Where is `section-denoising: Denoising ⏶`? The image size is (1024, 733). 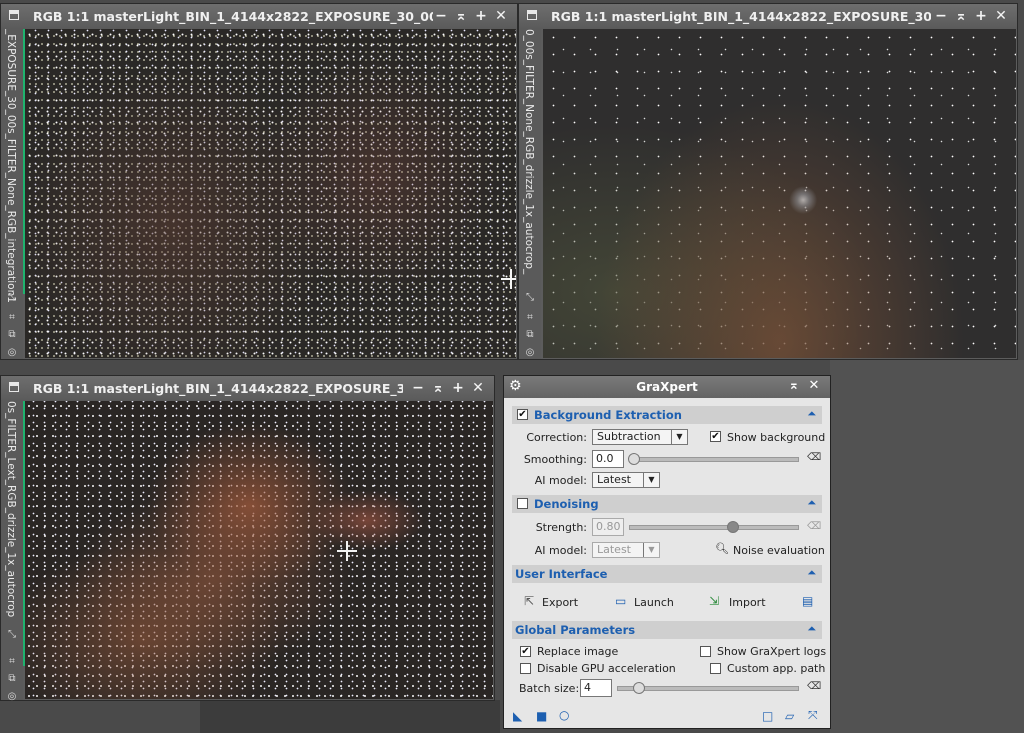 section-denoising: Denoising ⏶ is located at coordinates (667, 504).